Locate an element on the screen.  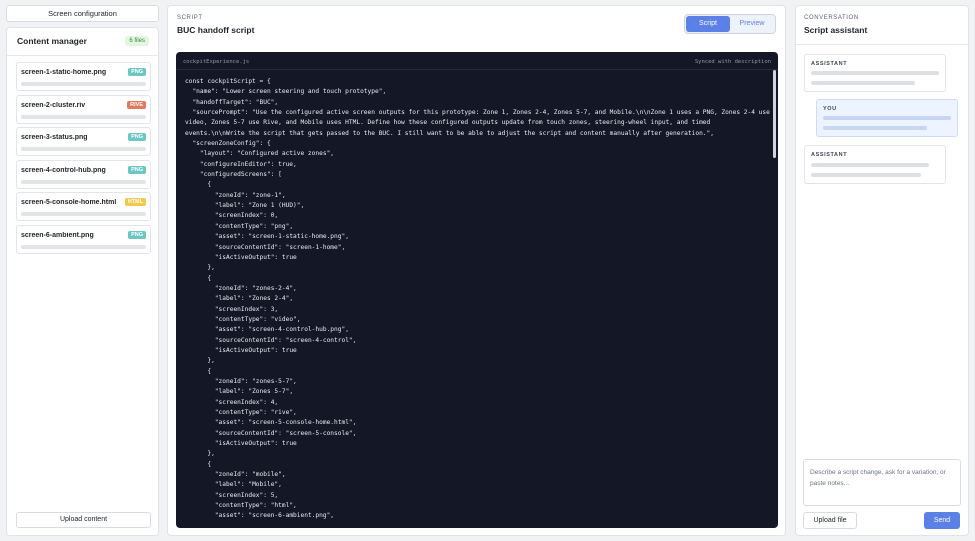
file-name: screen-6-ambient.png is located at coordinates (57, 235).